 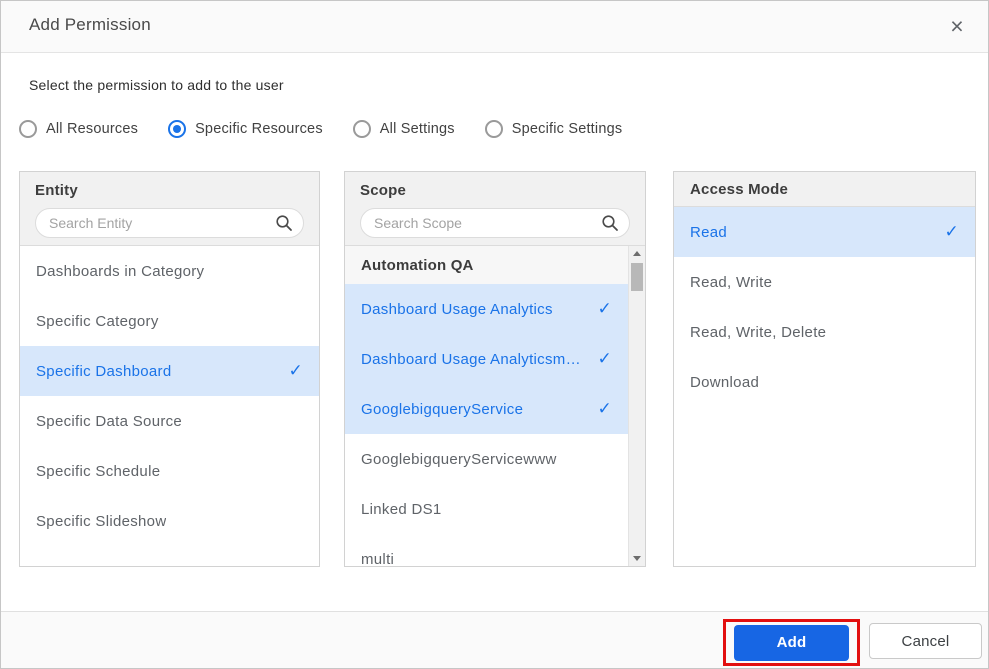 I want to click on radio-all-resources: All Resources, so click(x=78, y=129).